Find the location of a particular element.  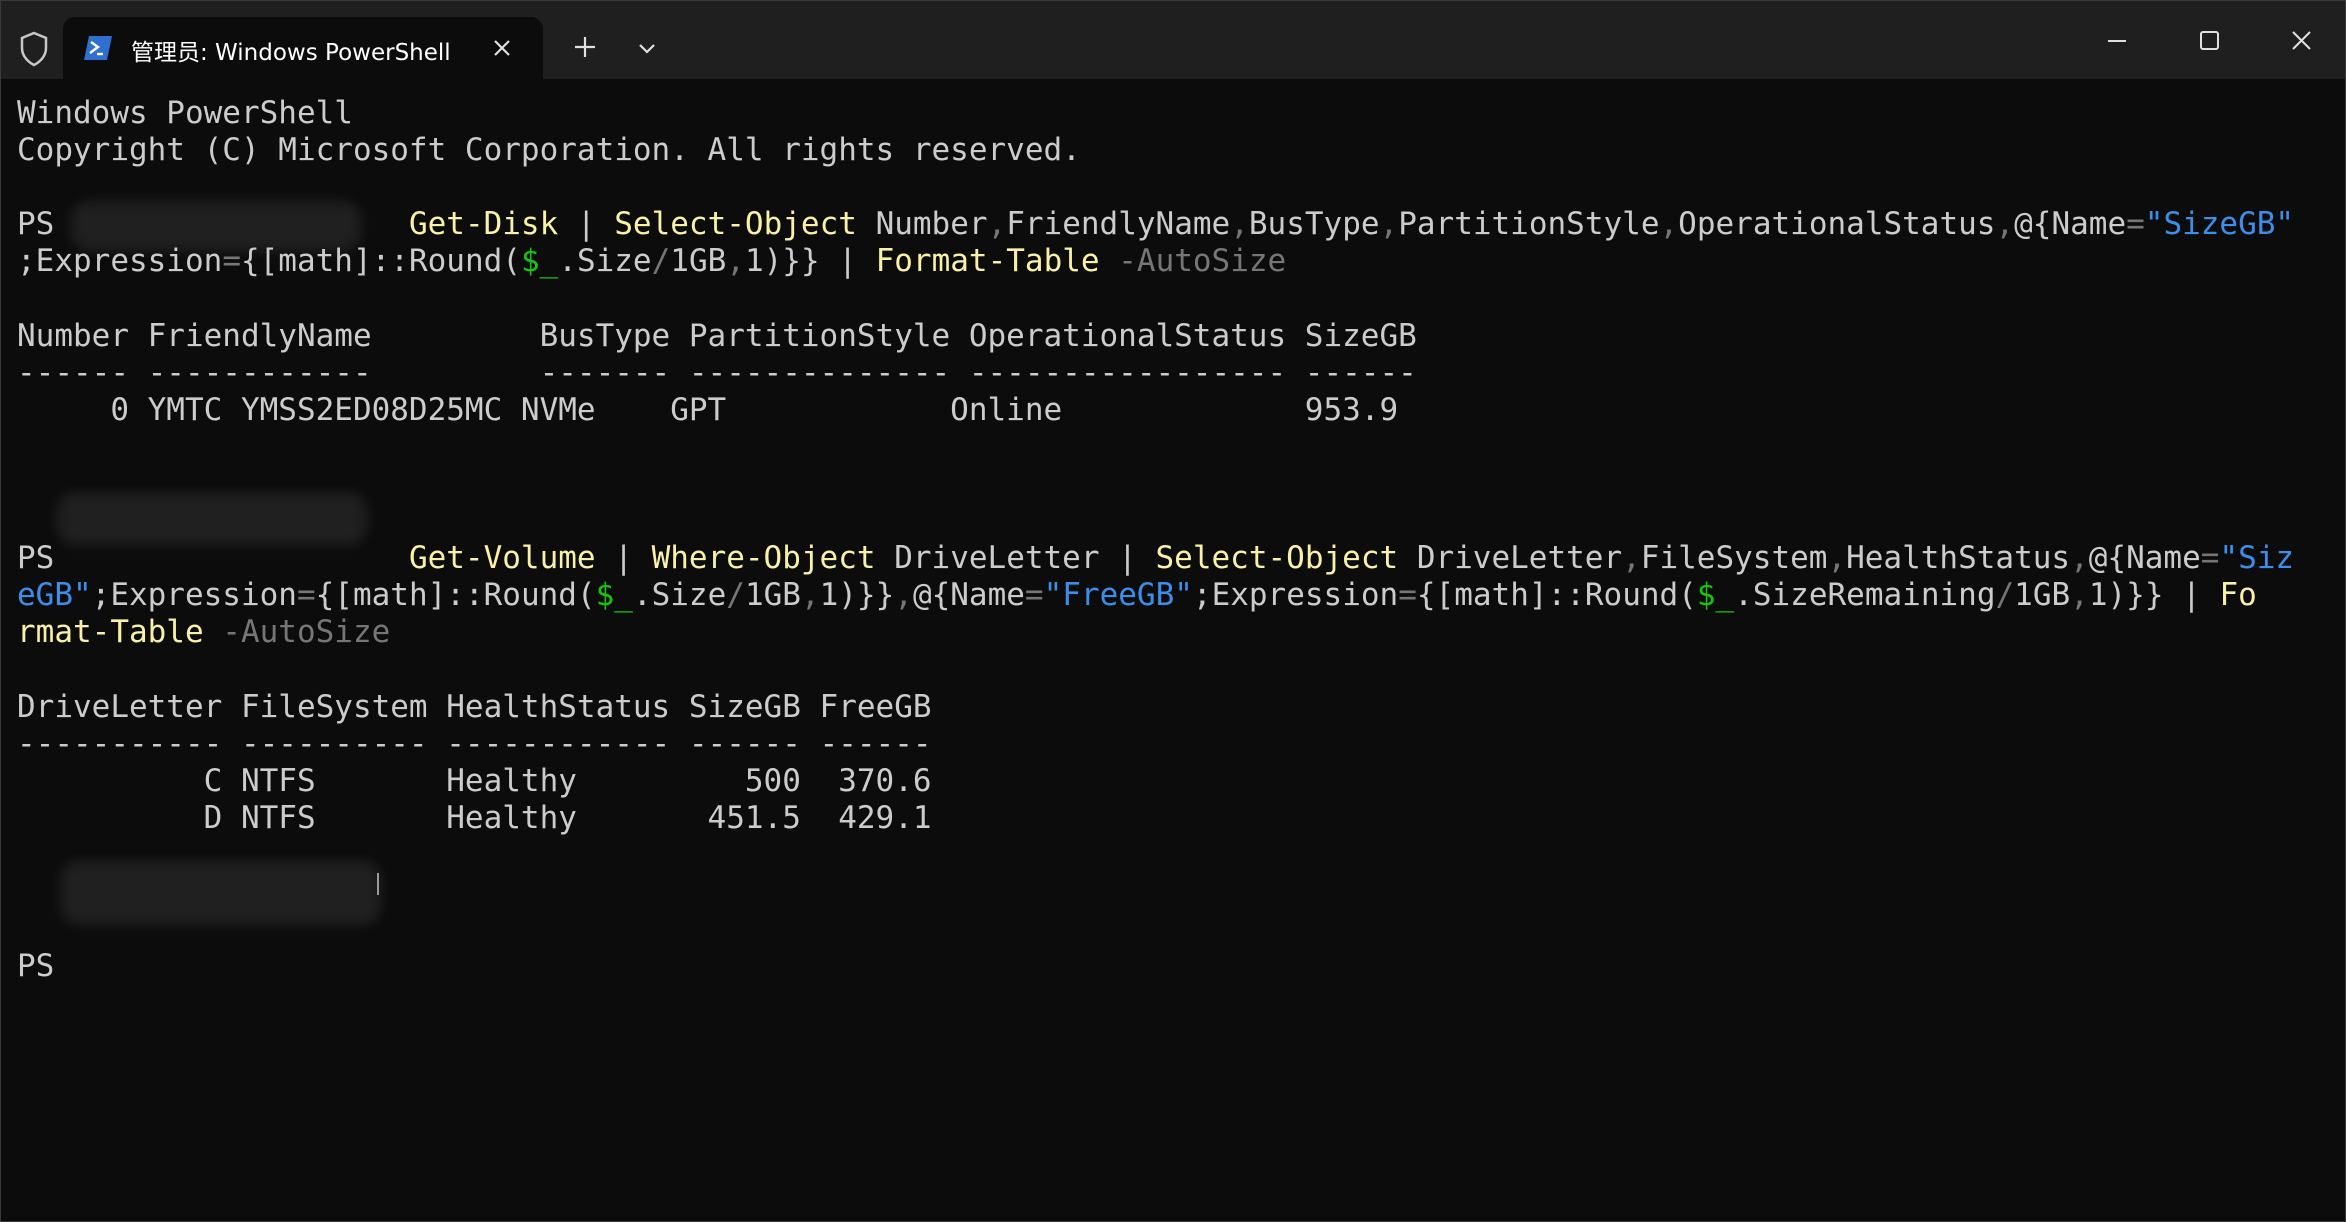

token: "SizeGB" is located at coordinates (2219, 224).